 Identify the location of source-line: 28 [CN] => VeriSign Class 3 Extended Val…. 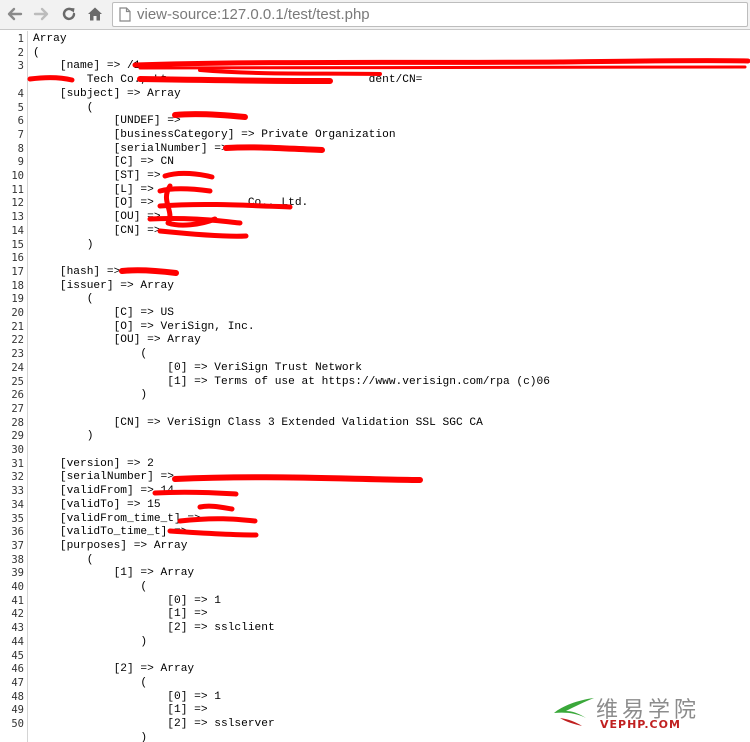
(375, 424).